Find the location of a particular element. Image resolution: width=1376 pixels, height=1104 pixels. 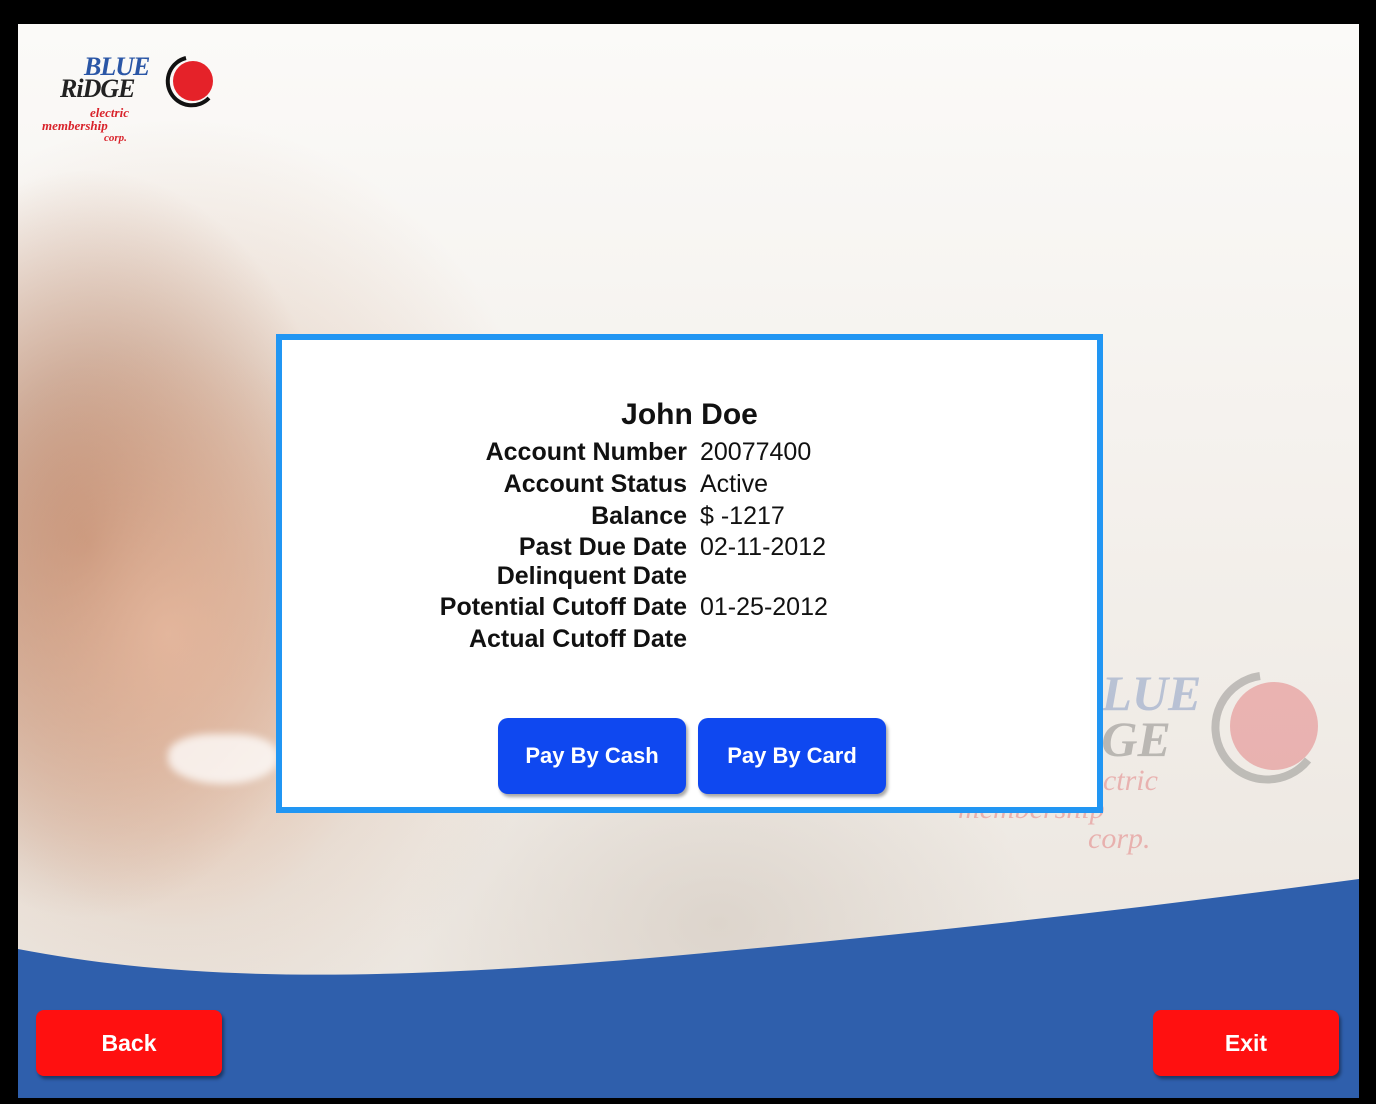

logo-text: RiDGE is located at coordinates (97, 88).